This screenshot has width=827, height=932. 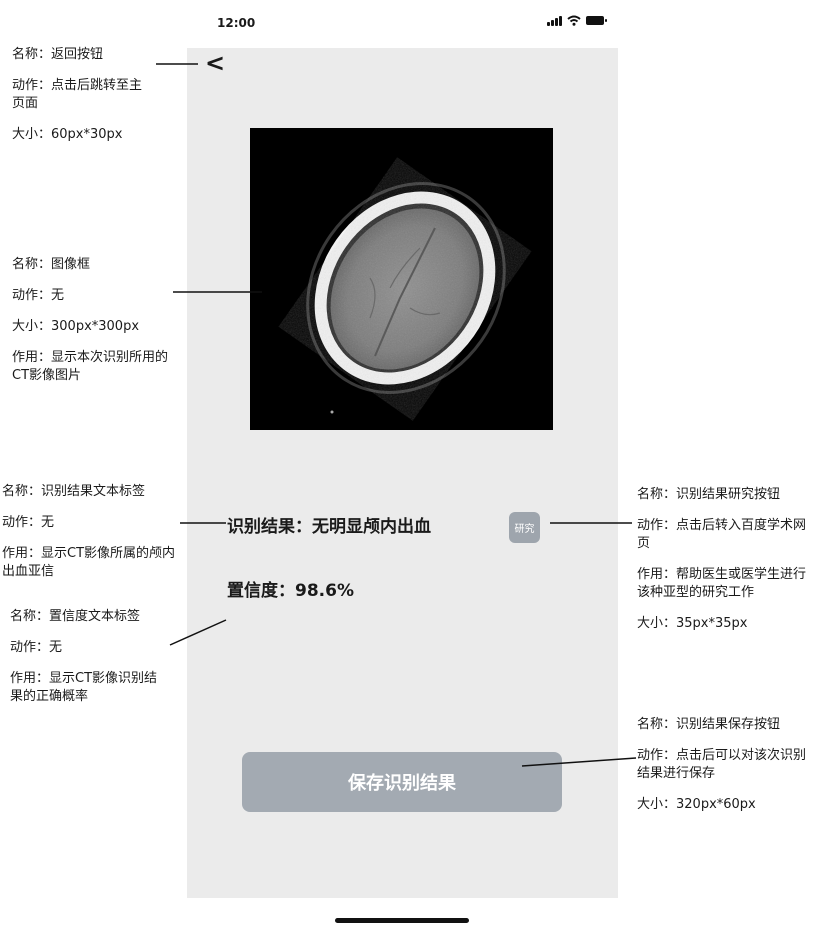 What do you see at coordinates (58, 54) in the screenshot?
I see `note-line: 名称：返回按钮` at bounding box center [58, 54].